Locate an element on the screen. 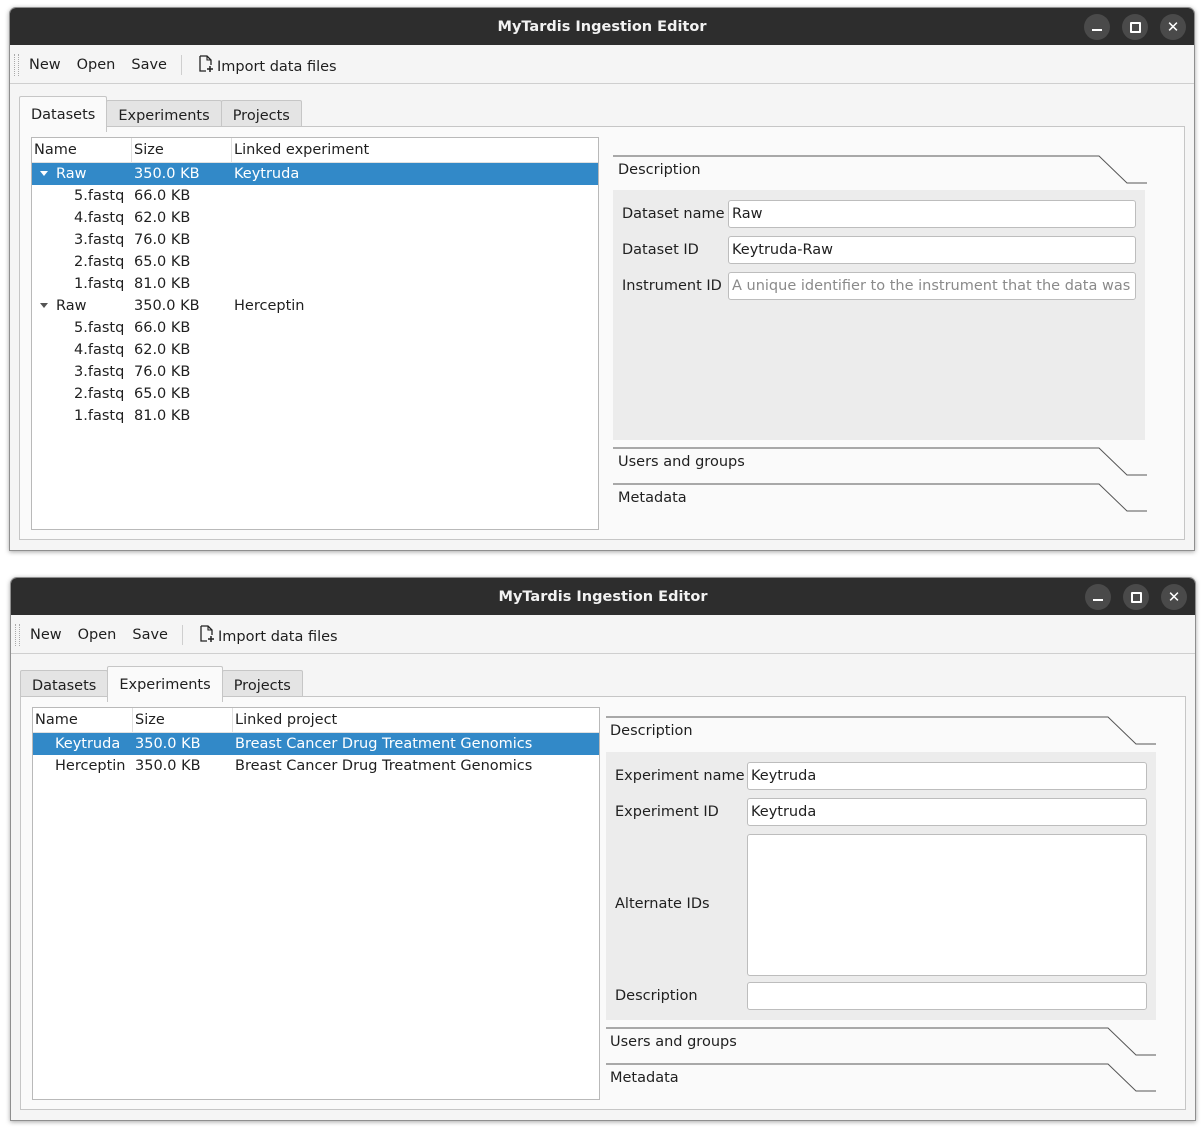 The image size is (1204, 1130). cell-name-text: Herceptin is located at coordinates (90, 766).